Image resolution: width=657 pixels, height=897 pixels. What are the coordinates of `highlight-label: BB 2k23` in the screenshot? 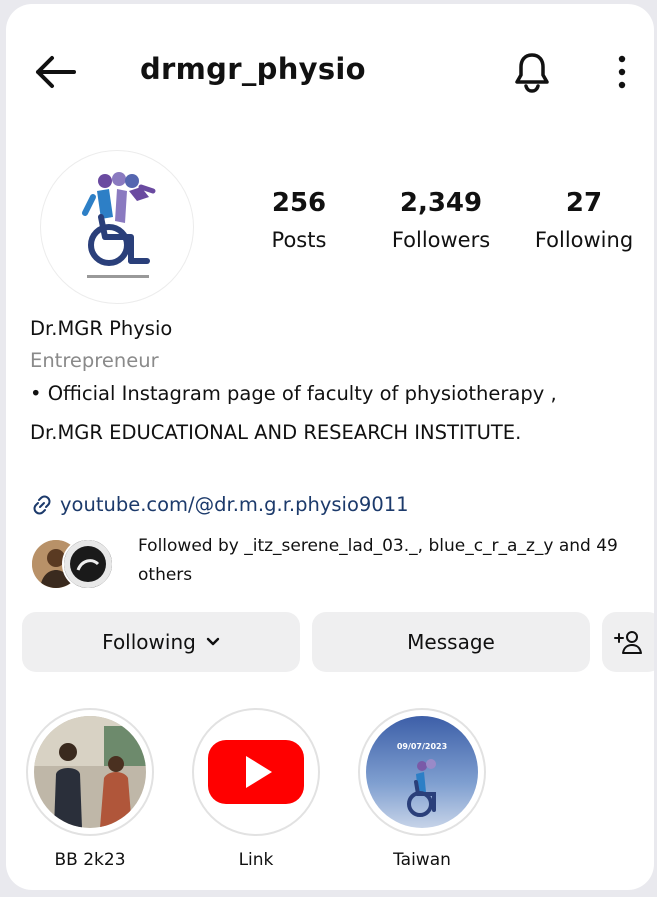 It's located at (90, 860).